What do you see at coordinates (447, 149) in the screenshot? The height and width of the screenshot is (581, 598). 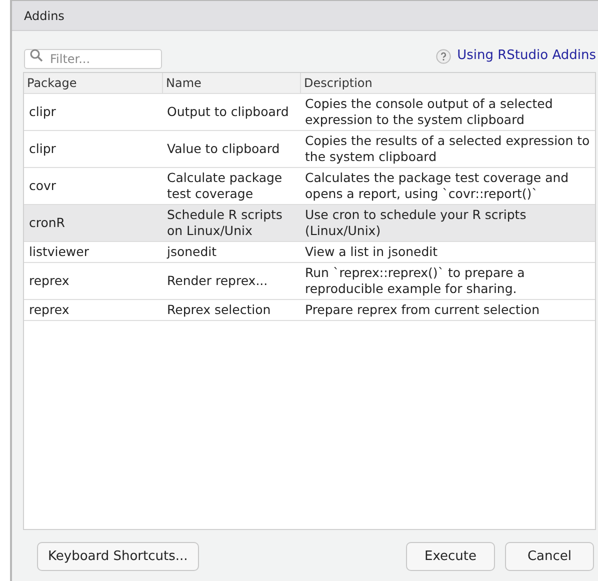 I see `table-cell-text: Copies the results of a selected expression to the system clipboard` at bounding box center [447, 149].